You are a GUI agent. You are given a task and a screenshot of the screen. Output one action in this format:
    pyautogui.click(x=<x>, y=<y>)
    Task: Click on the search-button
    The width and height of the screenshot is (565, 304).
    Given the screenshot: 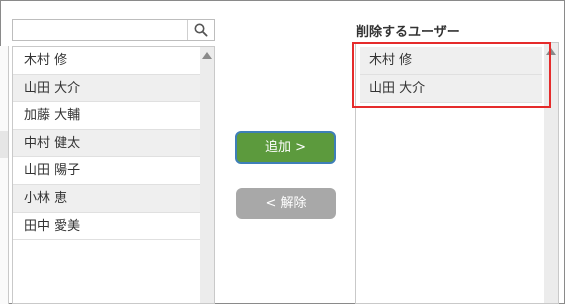 What is the action you would take?
    pyautogui.click(x=200, y=30)
    